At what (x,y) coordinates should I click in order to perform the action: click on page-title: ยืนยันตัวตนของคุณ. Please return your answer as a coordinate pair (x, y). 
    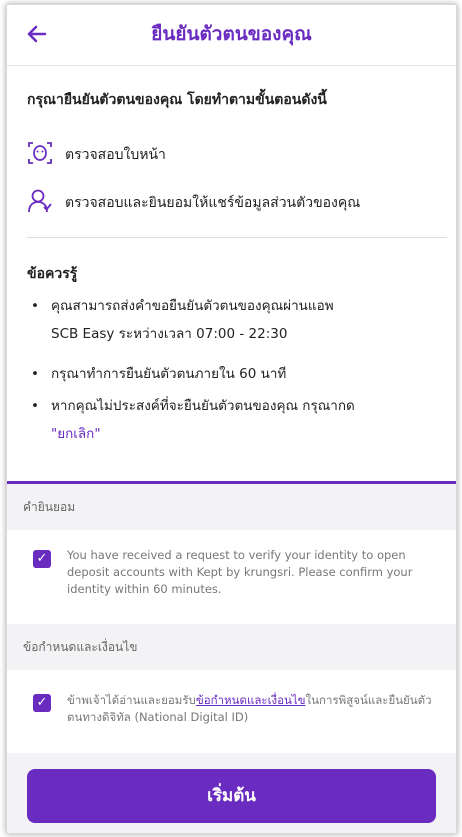
    Looking at the image, I should click on (231, 34).